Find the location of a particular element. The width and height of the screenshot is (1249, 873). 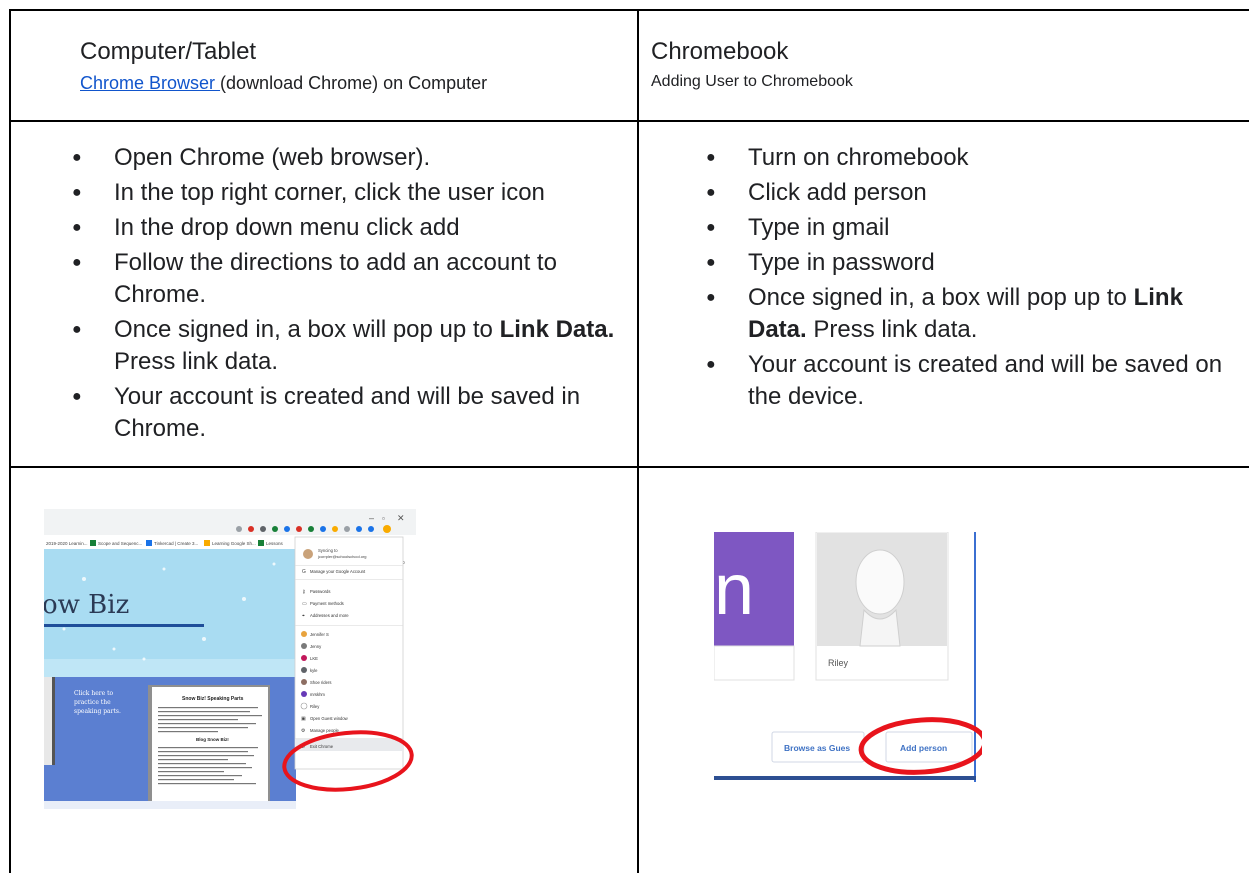

svg-text: mrskhm is located at coordinates (317, 694).